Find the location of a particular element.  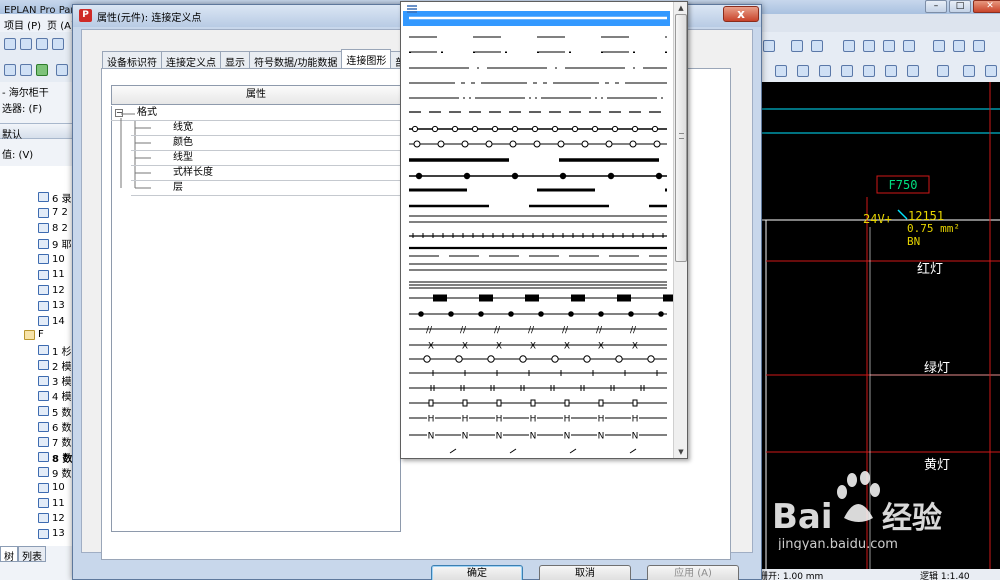

tree-item: 9 耶 is located at coordinates (55, 244).